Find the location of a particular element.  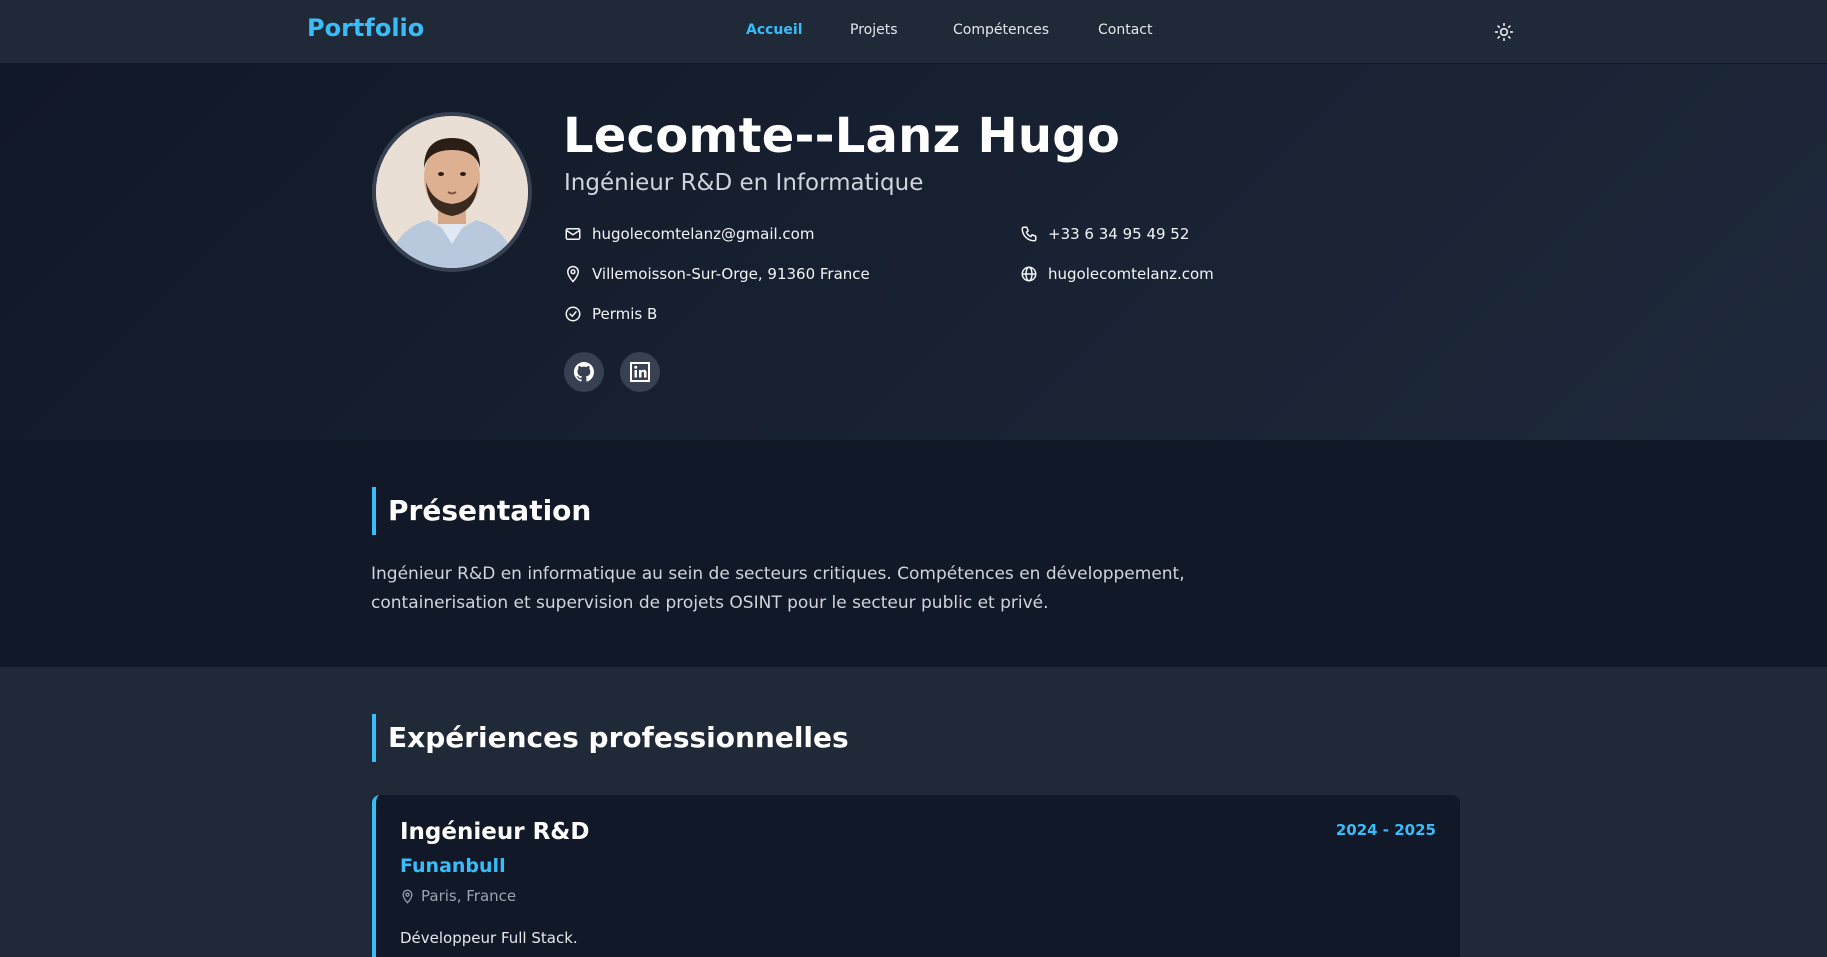

phone-info: +33 6 34 95 49 52 is located at coordinates (1104, 234).